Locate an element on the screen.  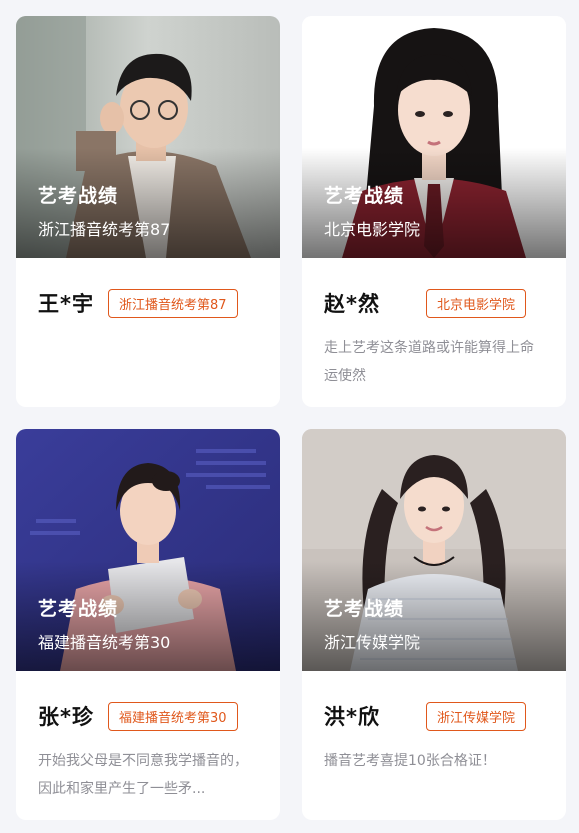
achievement-text: 福建播音统考第30 is located at coordinates (104, 642).